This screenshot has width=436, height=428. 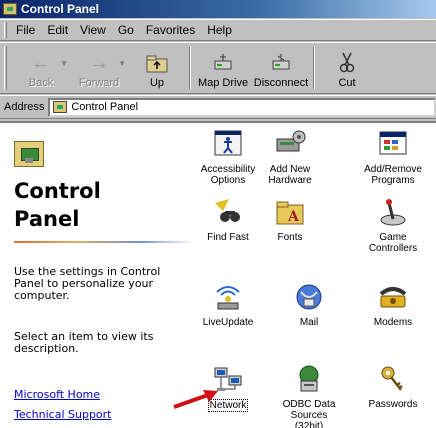 What do you see at coordinates (347, 83) in the screenshot?
I see `cut-label: Cut` at bounding box center [347, 83].